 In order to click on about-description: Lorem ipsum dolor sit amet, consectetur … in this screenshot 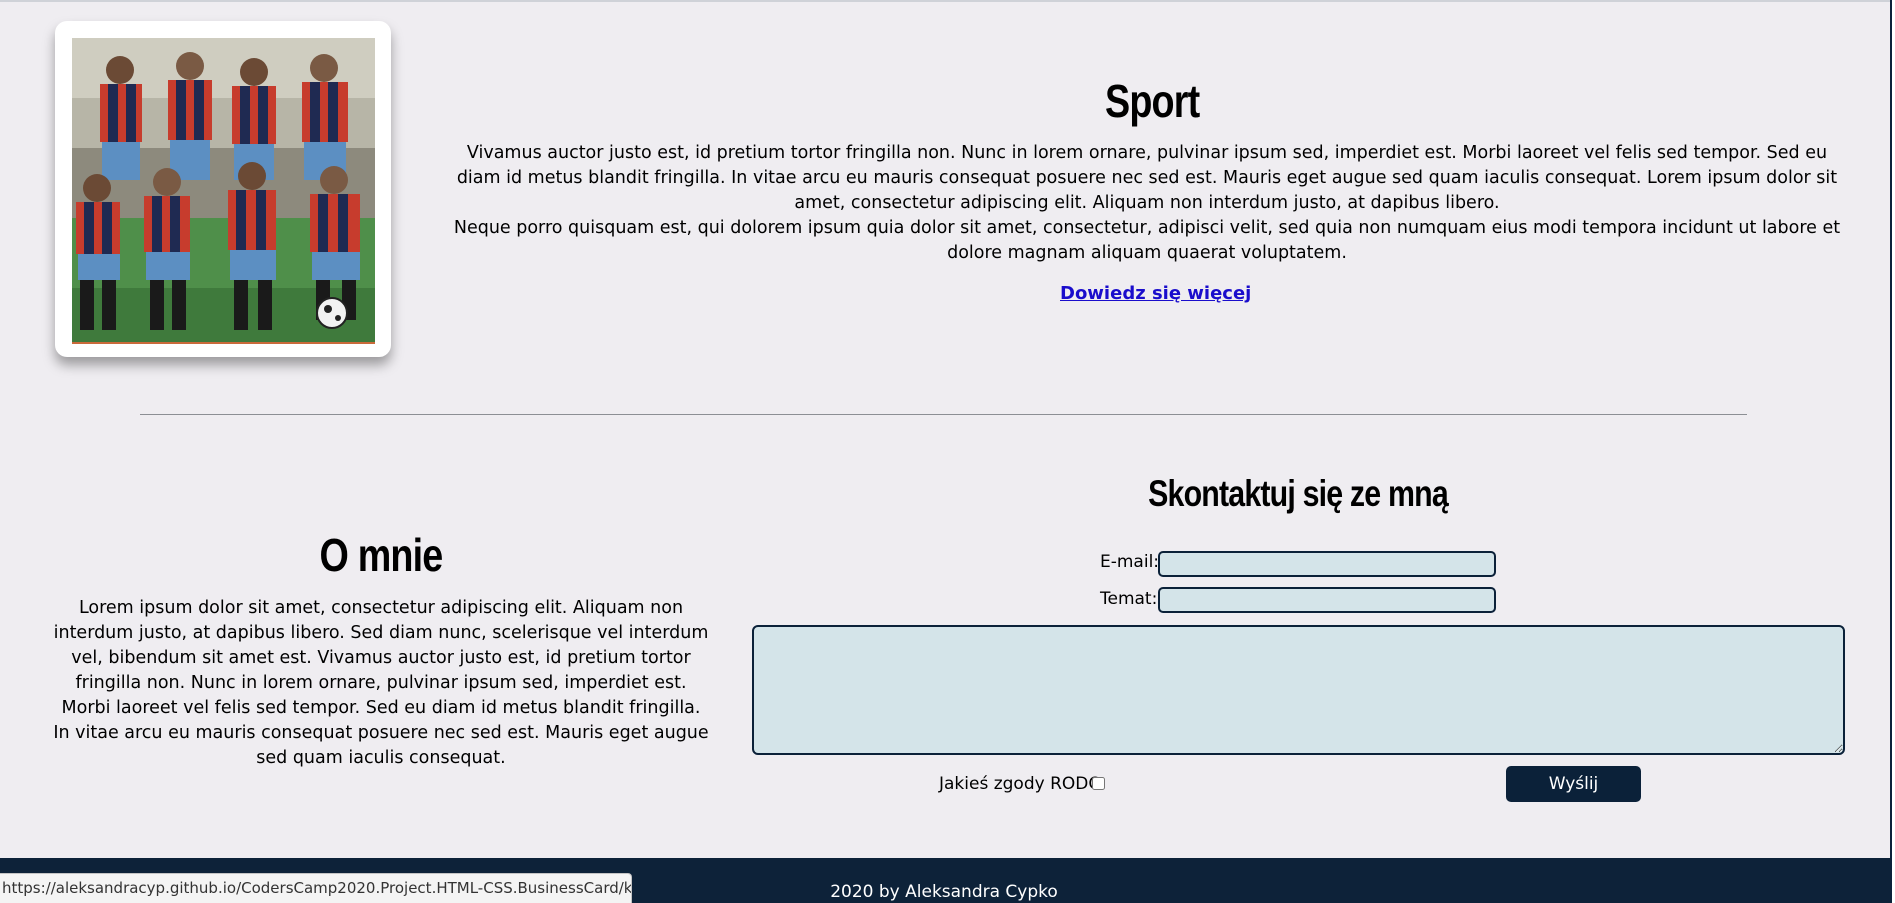, I will do `click(381, 683)`.